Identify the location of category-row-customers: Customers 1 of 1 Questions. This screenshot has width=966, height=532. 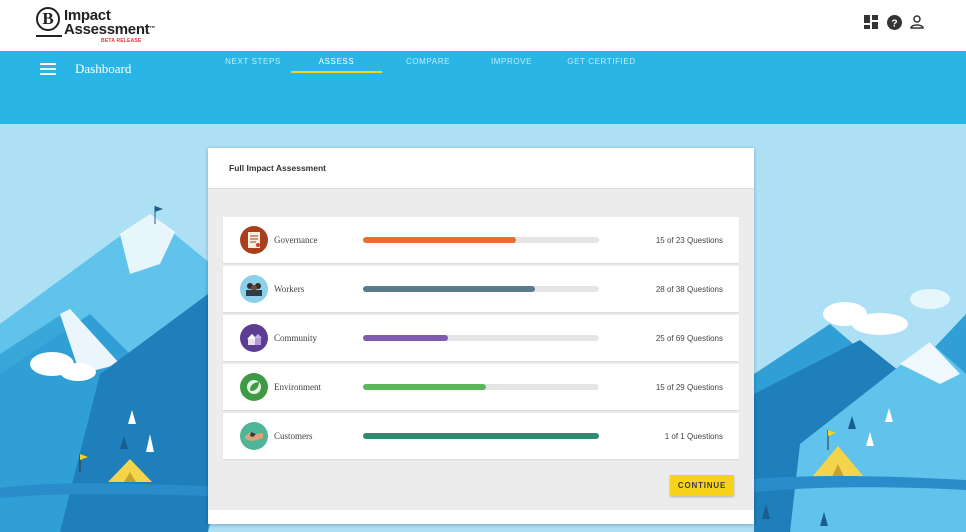
(481, 436).